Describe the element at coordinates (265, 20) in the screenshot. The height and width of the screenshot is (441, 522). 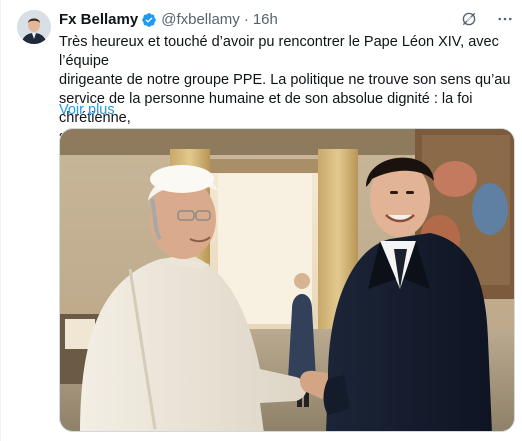
I see `post-time: 16h` at that location.